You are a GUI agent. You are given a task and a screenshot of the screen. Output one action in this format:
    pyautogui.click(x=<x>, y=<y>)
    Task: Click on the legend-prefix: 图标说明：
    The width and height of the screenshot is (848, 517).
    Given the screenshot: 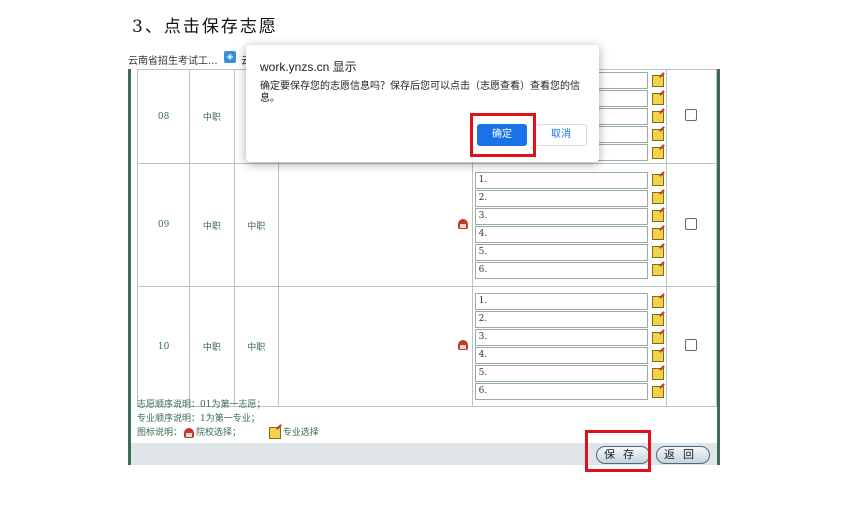 What is the action you would take?
    pyautogui.click(x=160, y=433)
    